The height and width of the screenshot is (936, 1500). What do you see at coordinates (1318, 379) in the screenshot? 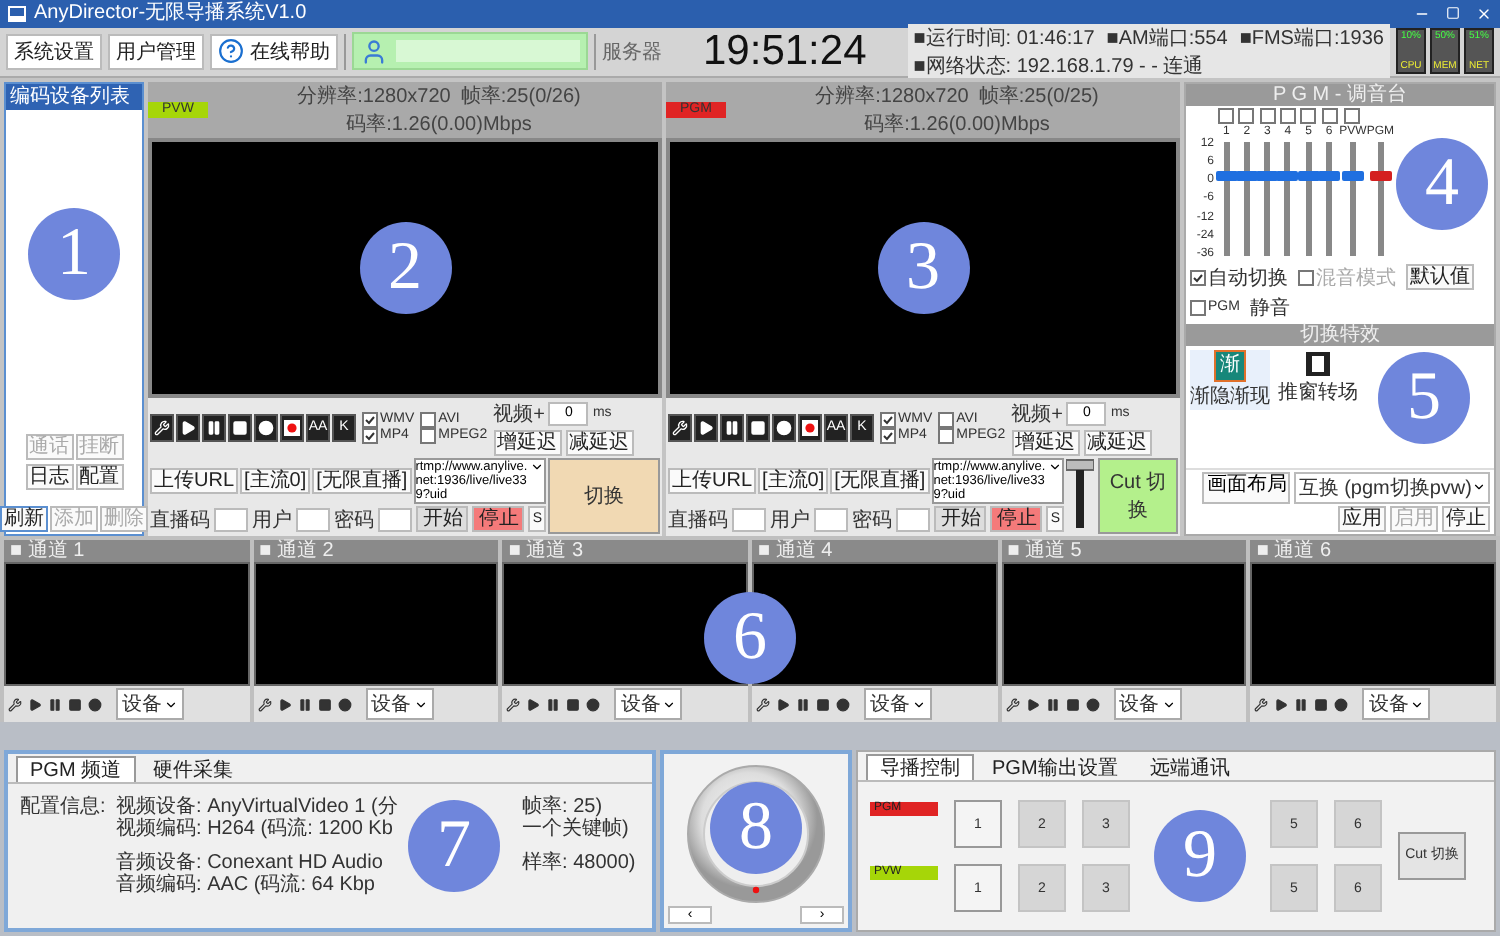
I see `transition-item: 推窗转场` at bounding box center [1318, 379].